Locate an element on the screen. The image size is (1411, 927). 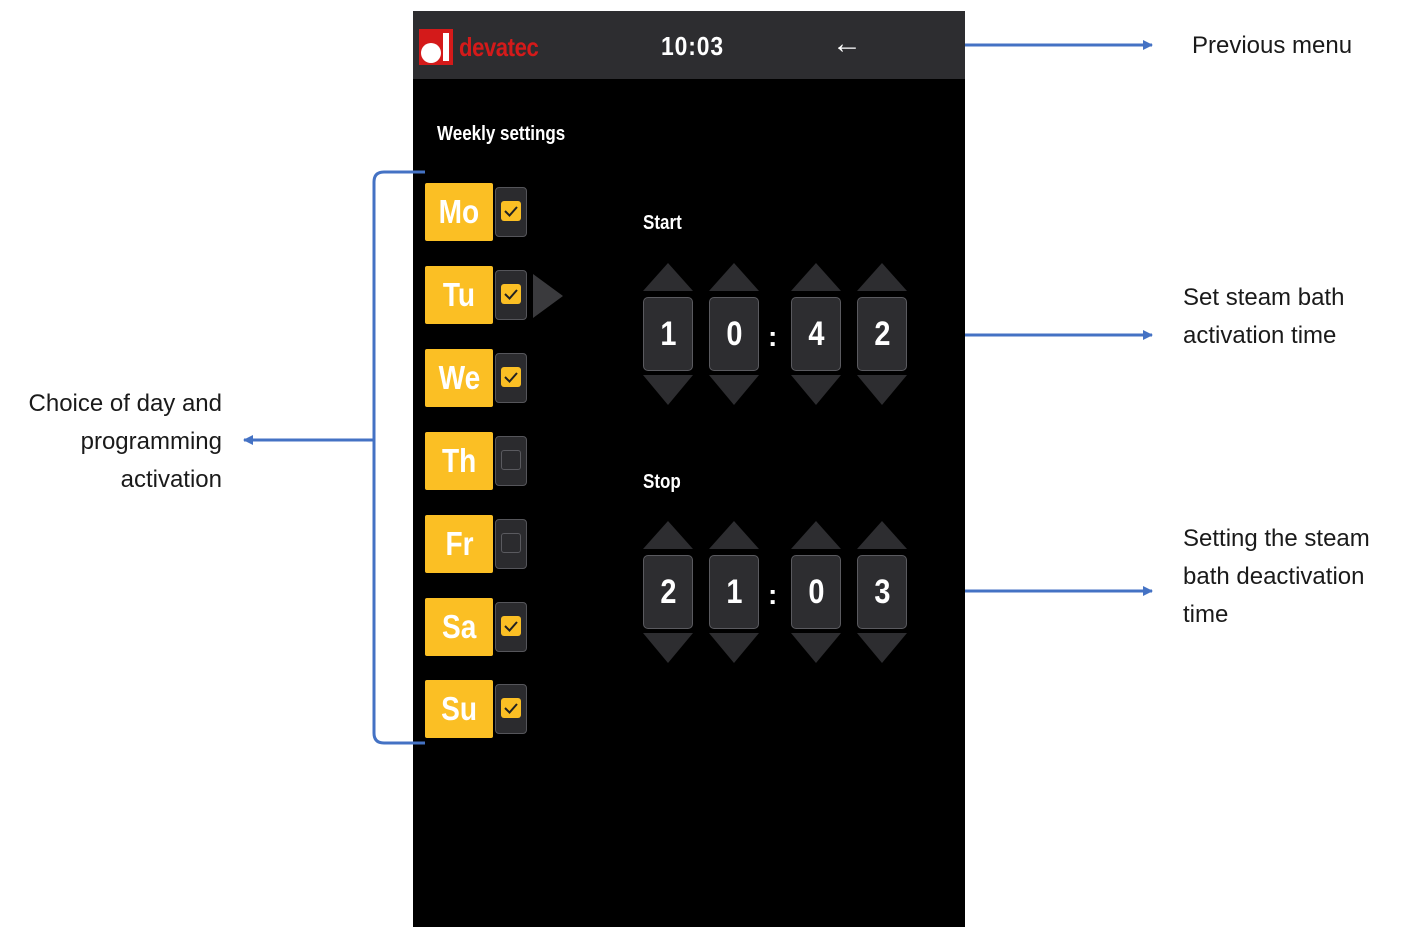
day-selection-bracket is located at coordinates (398, 457).